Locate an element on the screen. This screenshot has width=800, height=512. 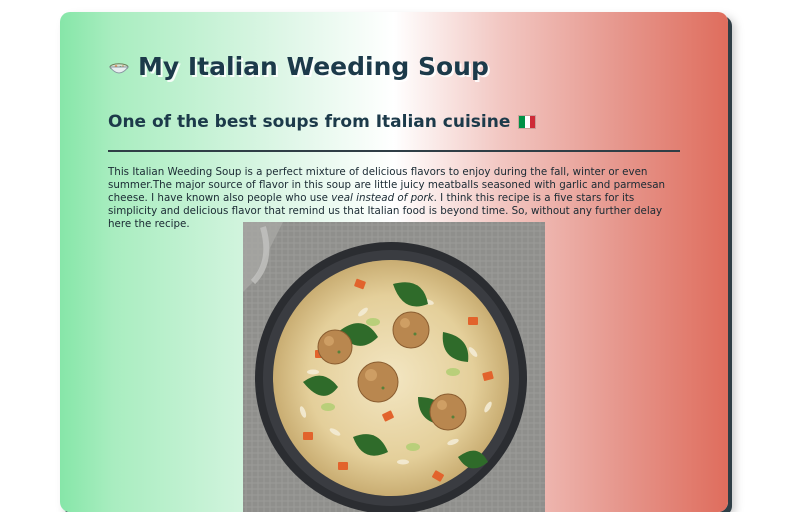
italian-flag-icon is located at coordinates (527, 122).